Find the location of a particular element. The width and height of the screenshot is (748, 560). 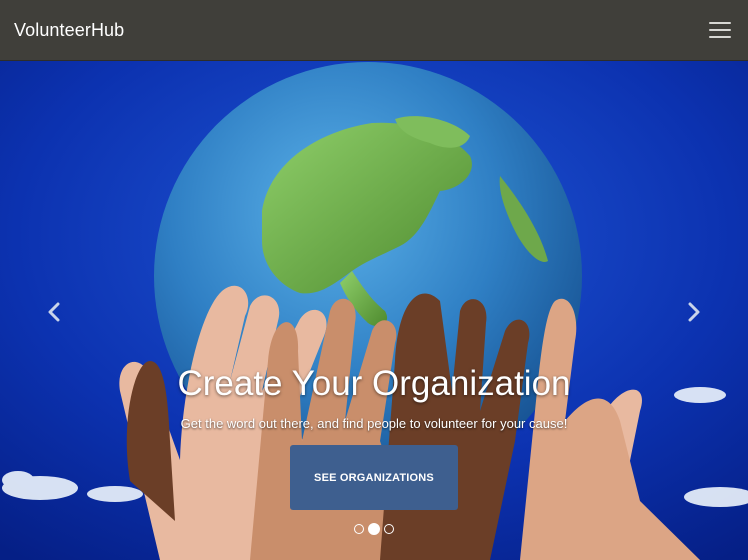

carousel-prev-button is located at coordinates (54, 312).